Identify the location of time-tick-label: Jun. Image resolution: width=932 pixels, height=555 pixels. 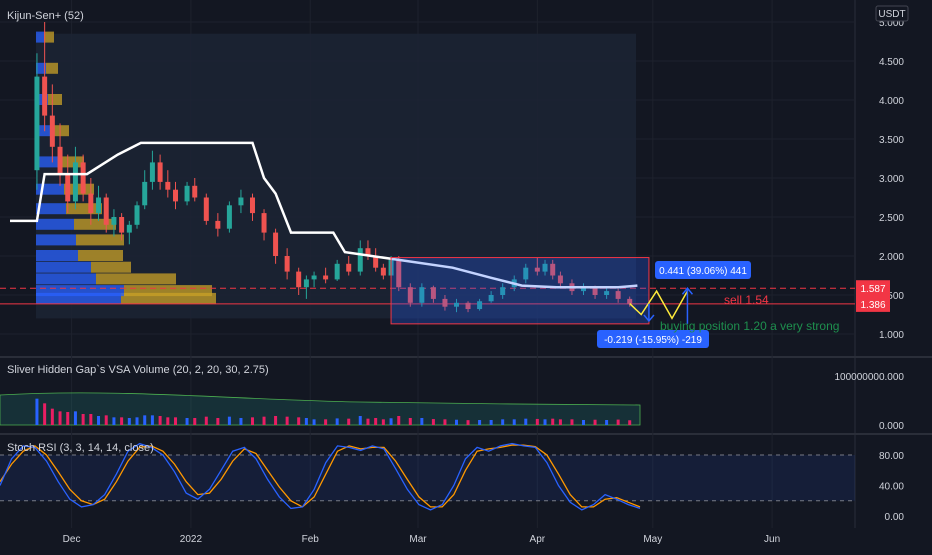
(772, 539).